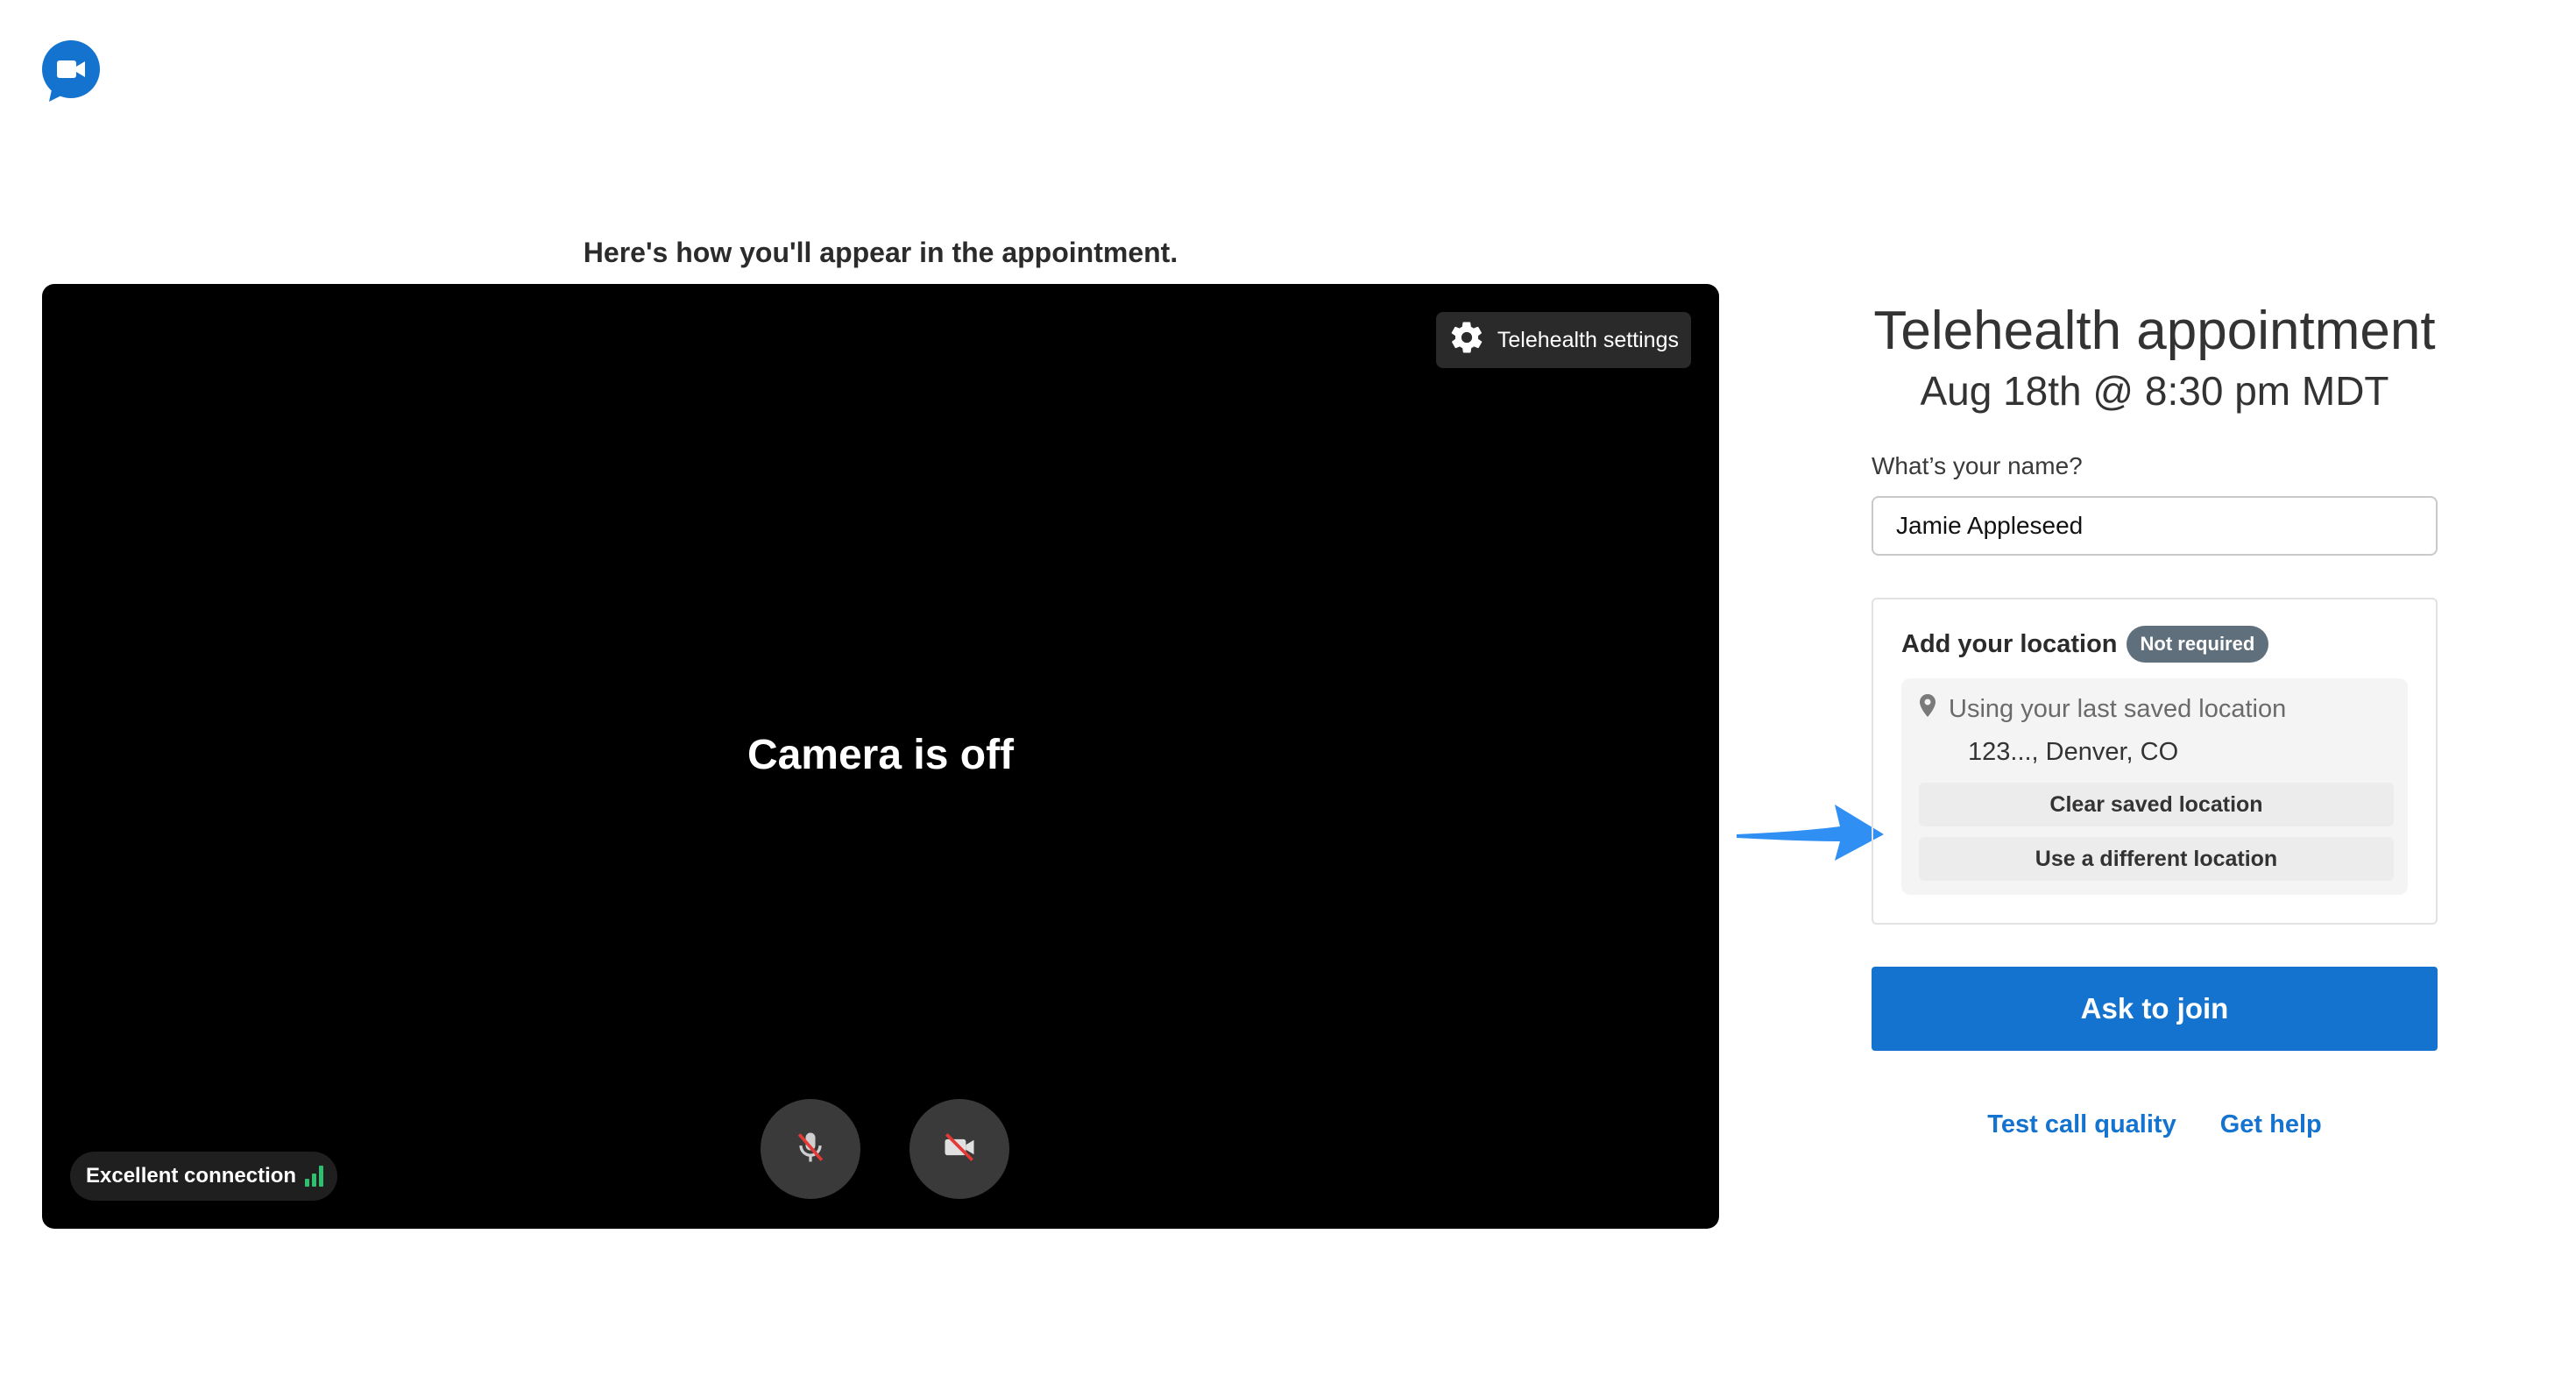  What do you see at coordinates (1977, 466) in the screenshot?
I see `name-label: What’s your name?` at bounding box center [1977, 466].